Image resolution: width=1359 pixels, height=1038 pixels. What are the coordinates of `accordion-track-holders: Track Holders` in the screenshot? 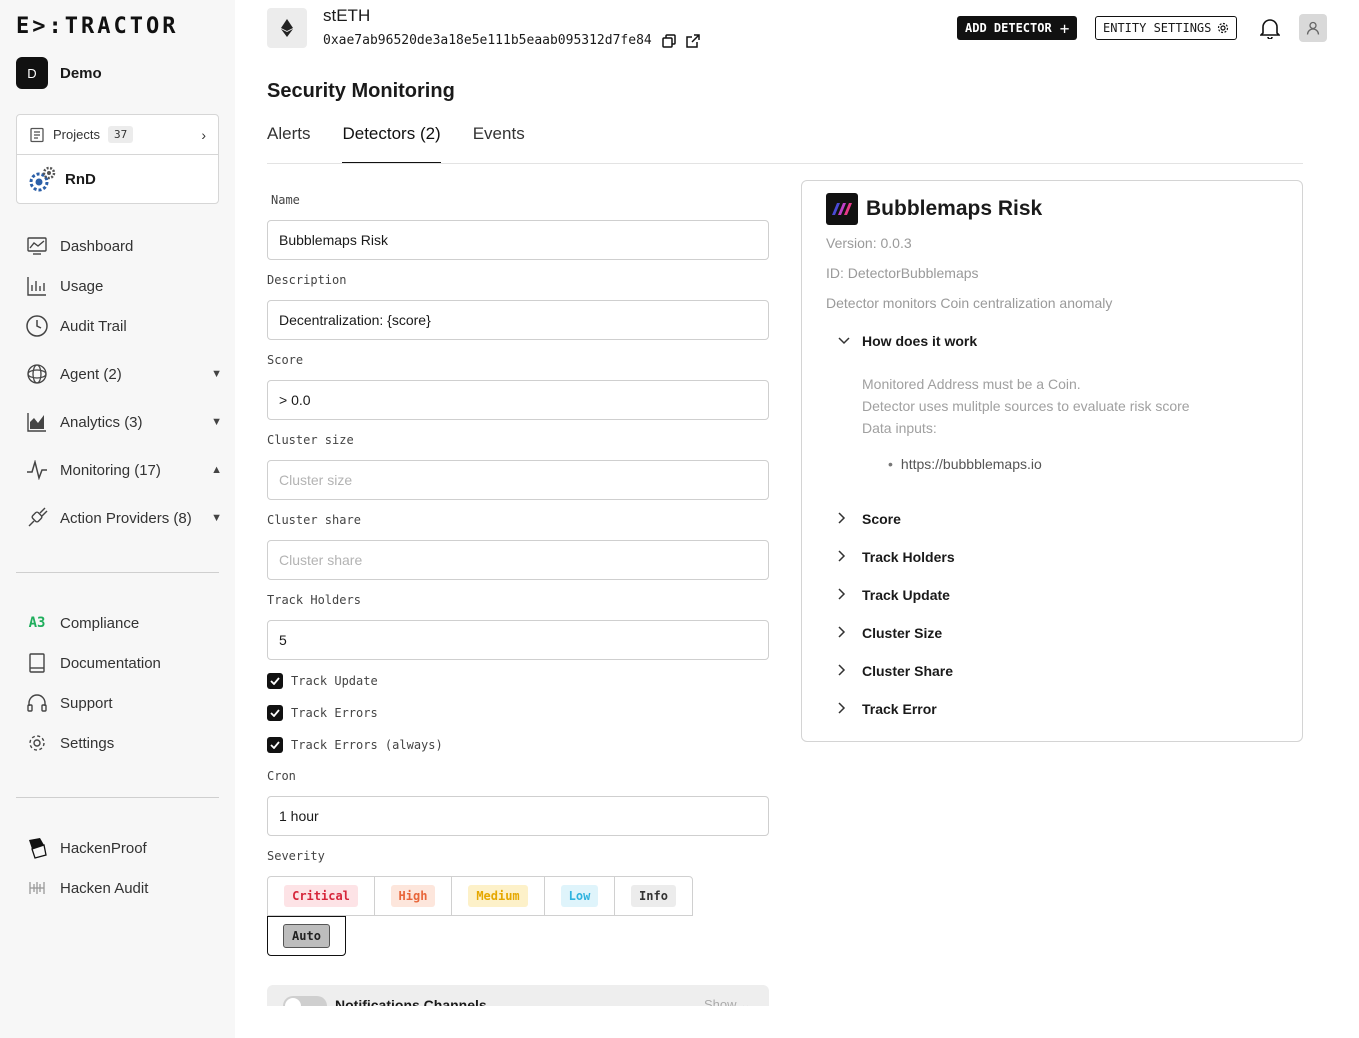 It's located at (896, 557).